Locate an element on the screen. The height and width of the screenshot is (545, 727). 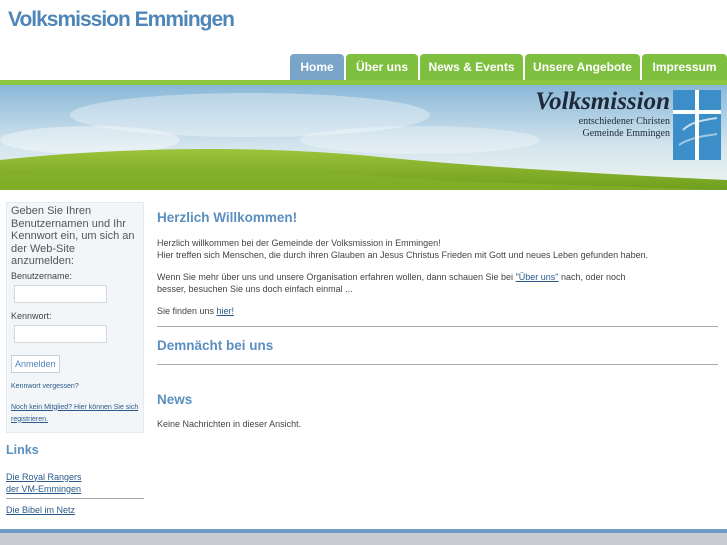
password-input is located at coordinates (60, 333).